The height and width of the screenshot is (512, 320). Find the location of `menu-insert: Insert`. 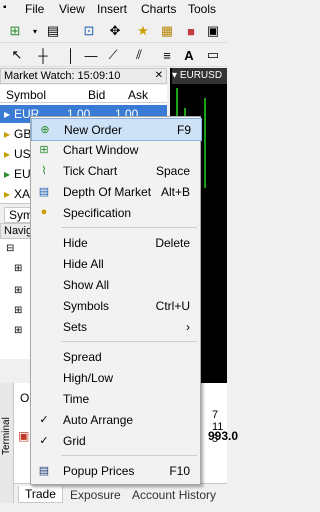

menu-insert: Insert is located at coordinates (112, 9).